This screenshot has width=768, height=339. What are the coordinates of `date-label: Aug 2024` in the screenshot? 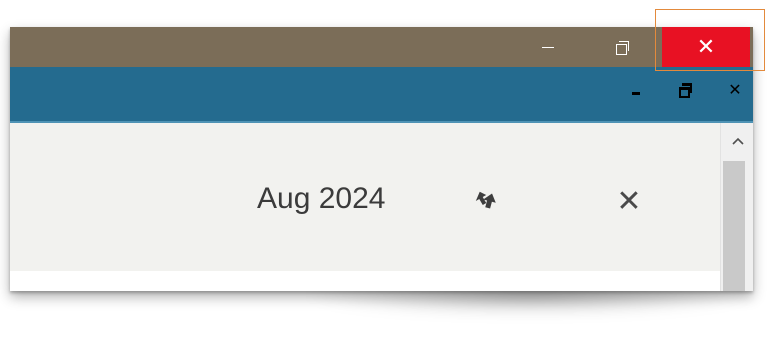 It's located at (321, 198).